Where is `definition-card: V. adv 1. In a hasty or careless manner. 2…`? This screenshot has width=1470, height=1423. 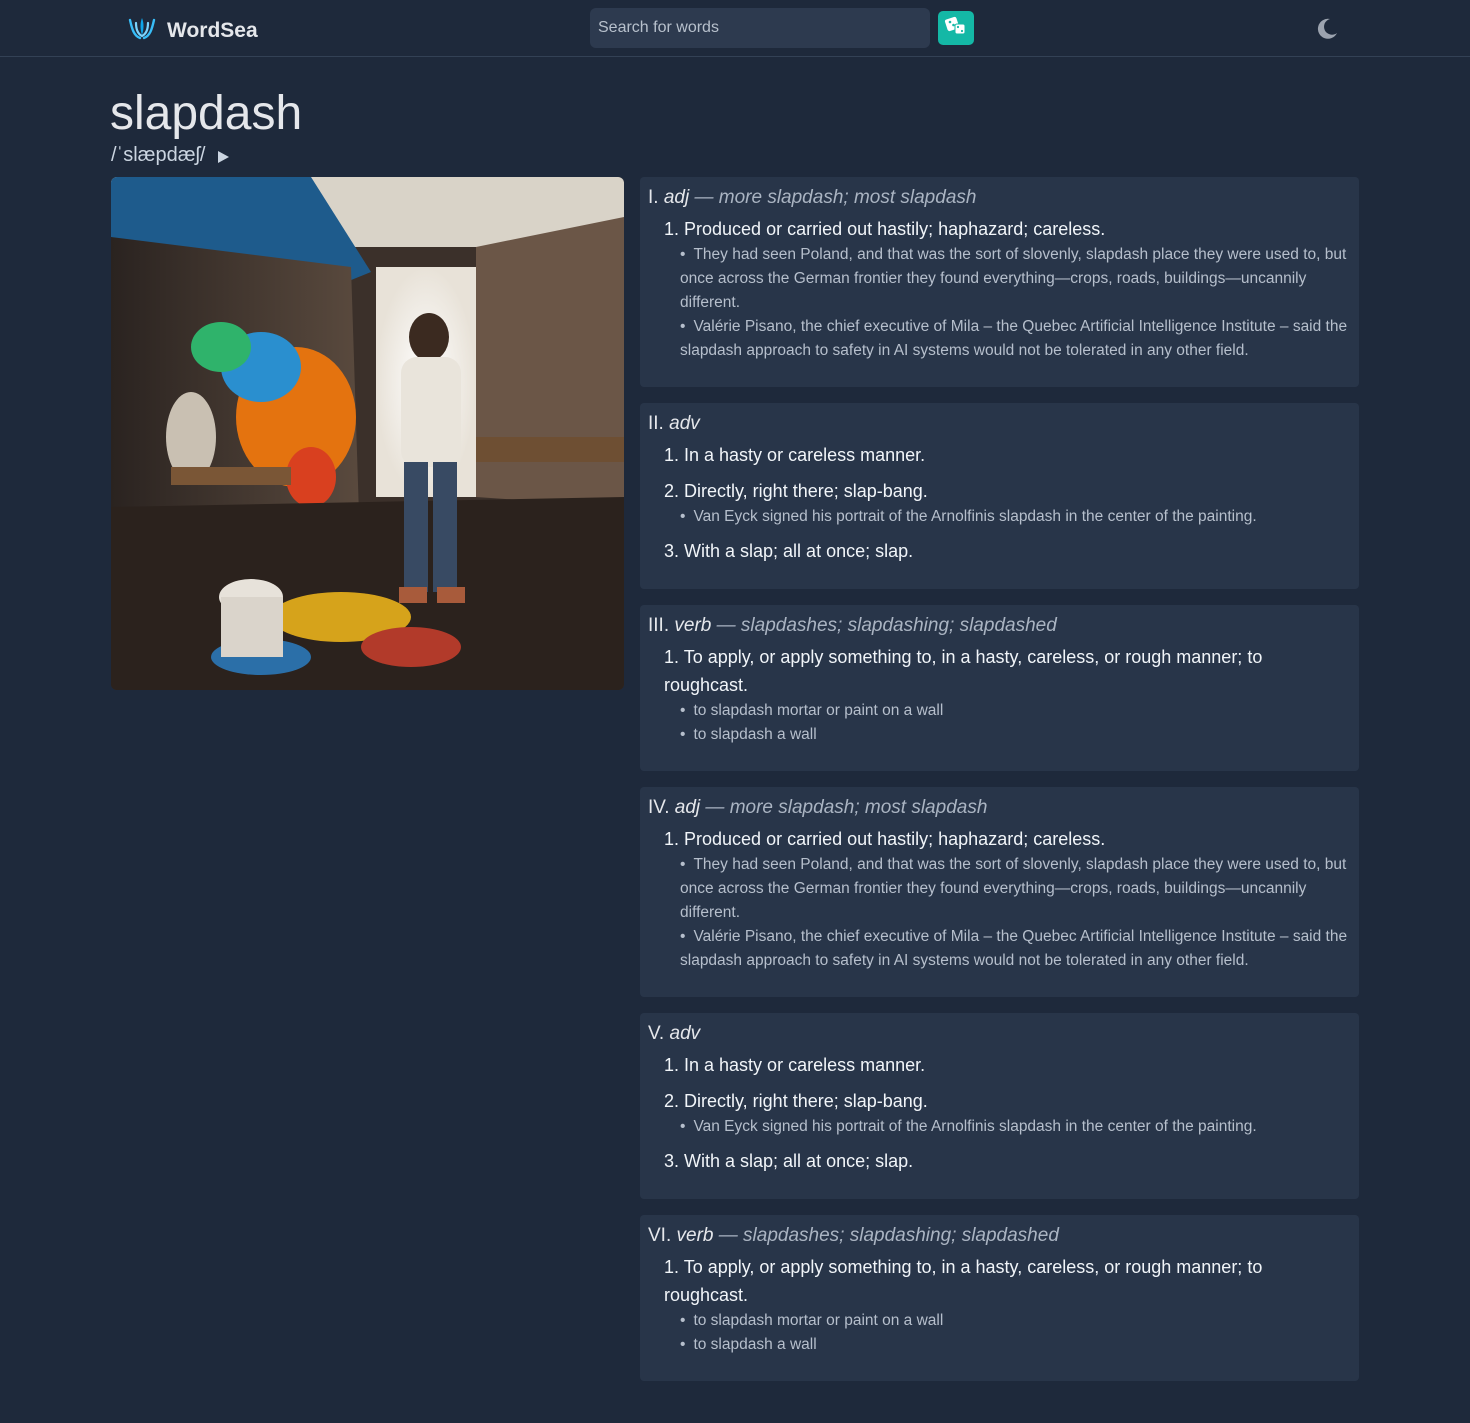
definition-card: V. adv 1. In a hasty or careless manner. 2… is located at coordinates (999, 1106).